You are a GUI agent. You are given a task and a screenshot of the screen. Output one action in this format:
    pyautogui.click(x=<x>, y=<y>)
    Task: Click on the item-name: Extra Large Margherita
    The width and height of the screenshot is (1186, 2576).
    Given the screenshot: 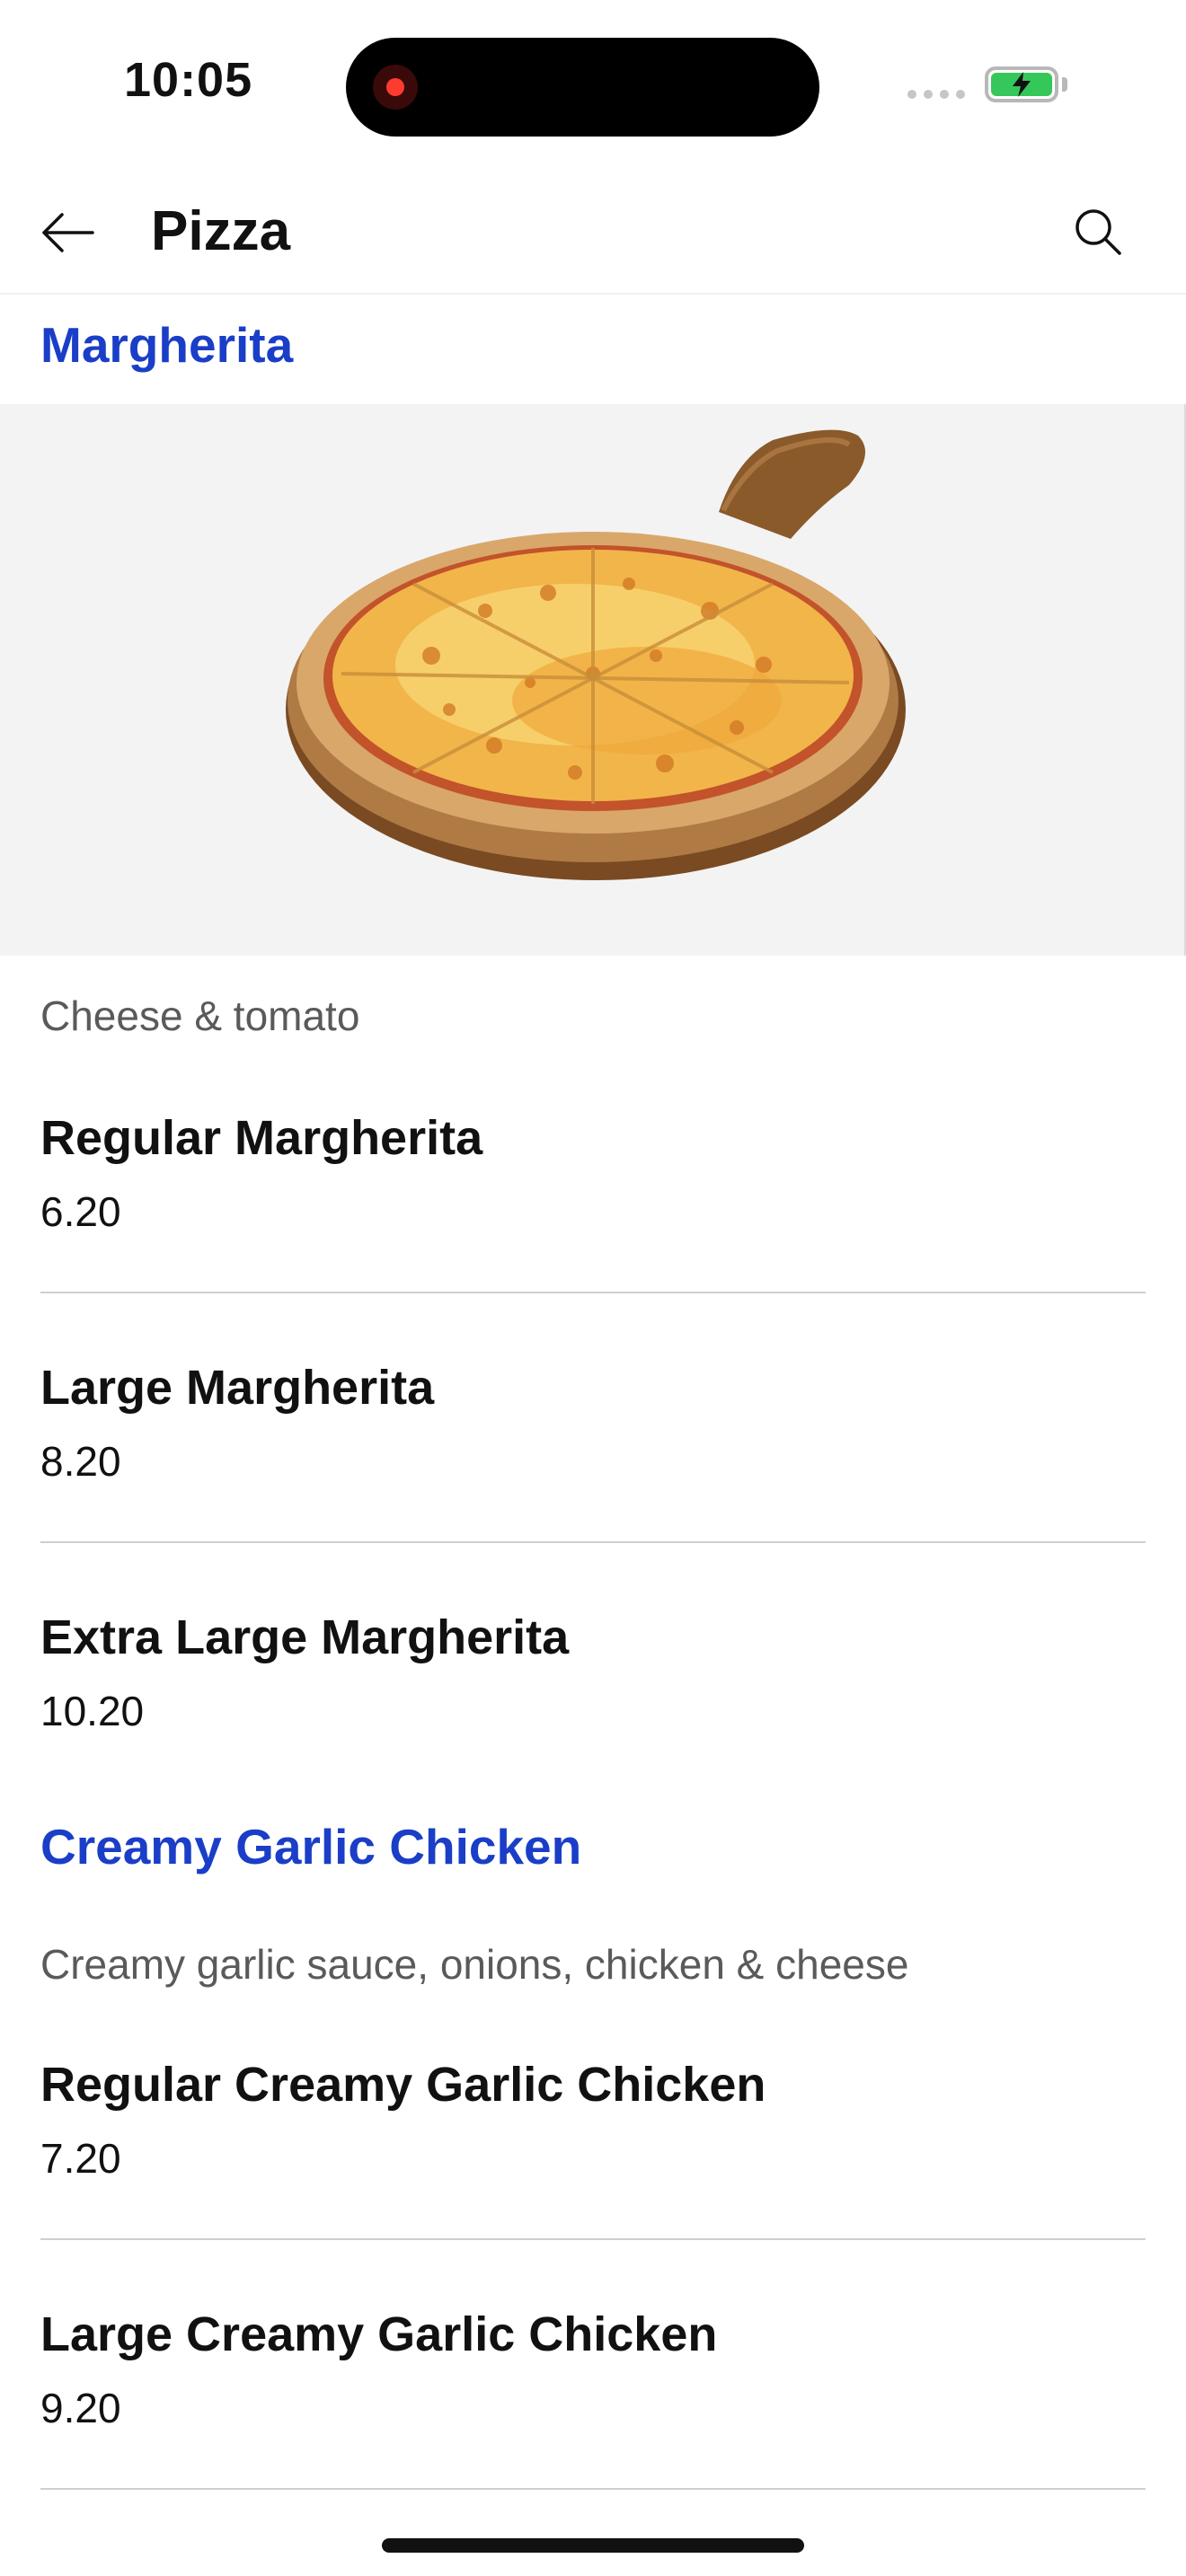 What is the action you would take?
    pyautogui.click(x=305, y=1637)
    